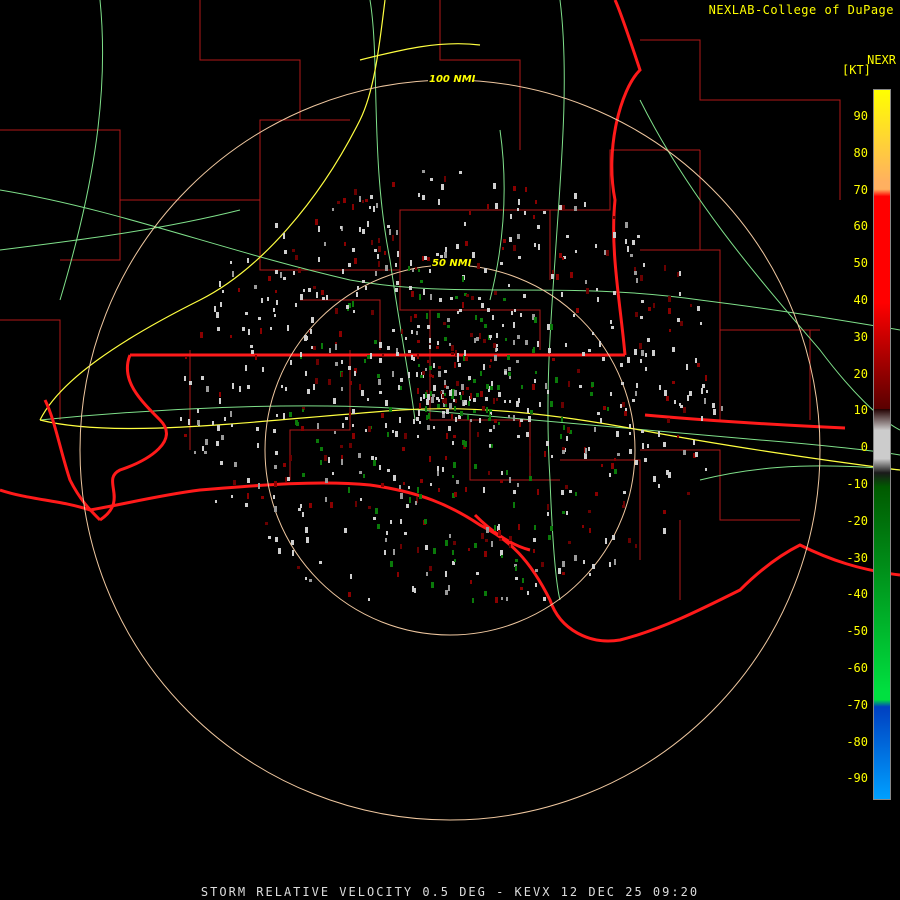 Image resolution: width=900 pixels, height=900 pixels. I want to click on colorbar-tick-label: 20, so click(860, 373).